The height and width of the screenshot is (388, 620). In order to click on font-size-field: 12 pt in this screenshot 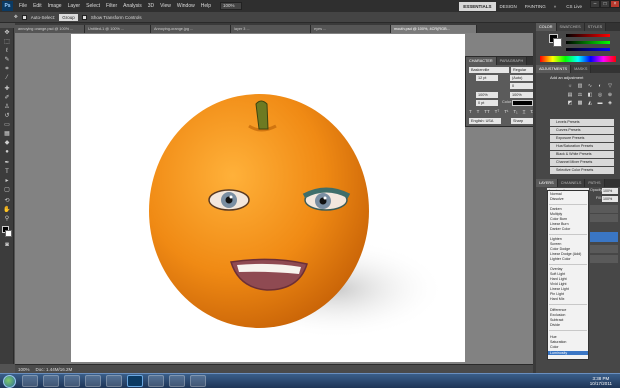, I will do `click(487, 78)`.